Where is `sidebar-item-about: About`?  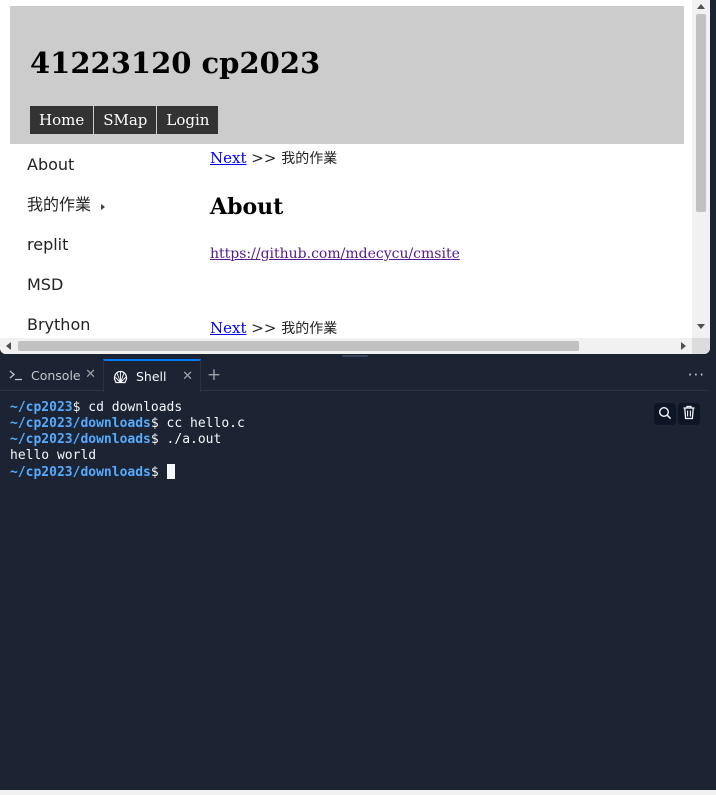
sidebar-item-about: About is located at coordinates (112, 170).